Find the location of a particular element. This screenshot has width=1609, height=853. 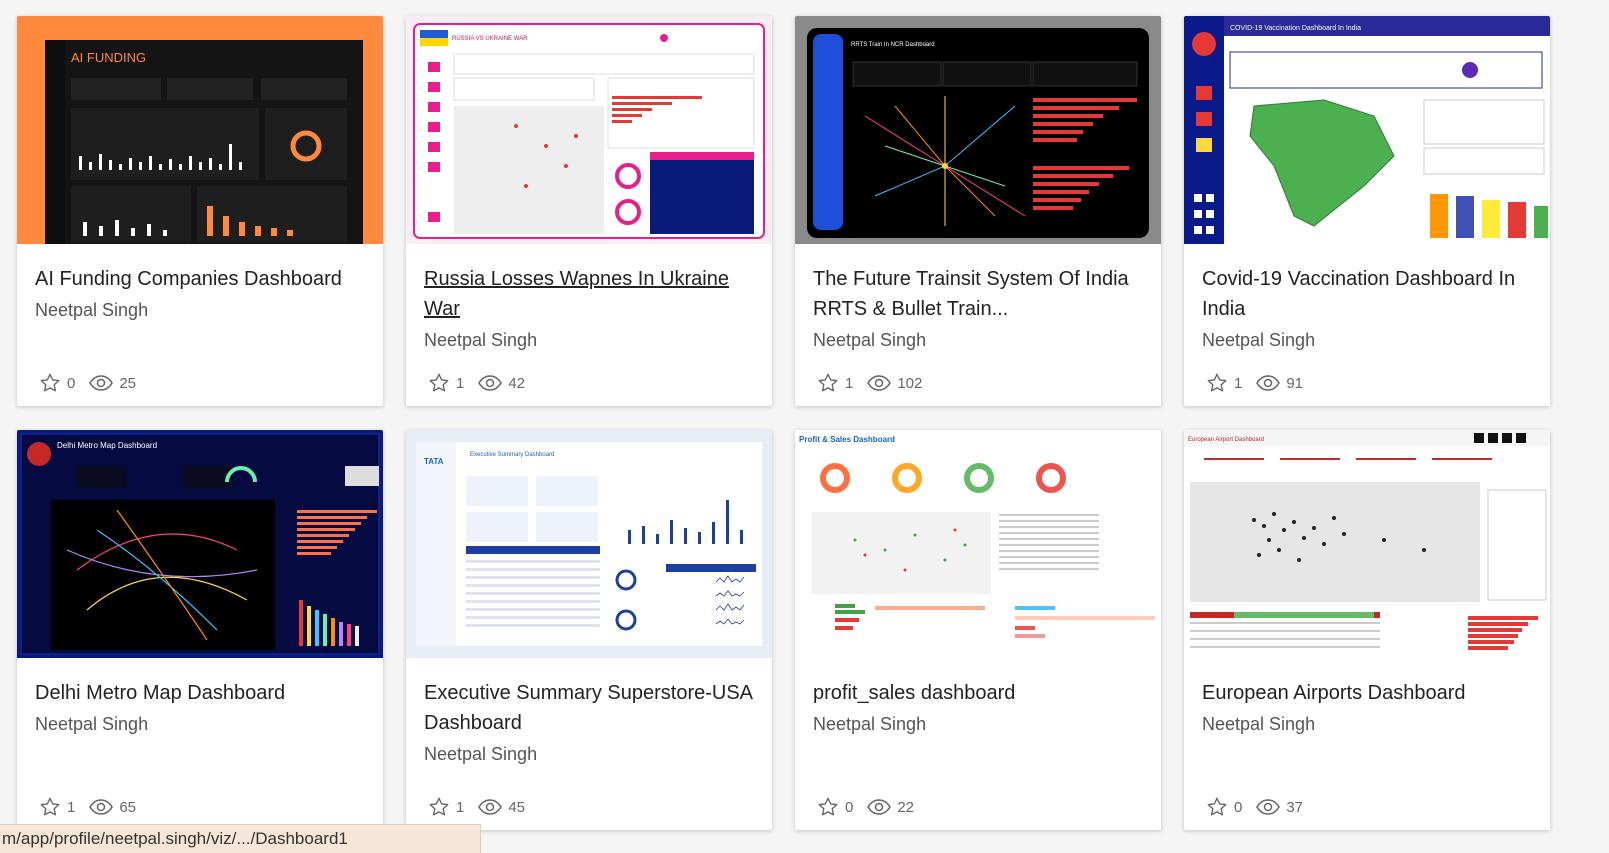

viz-title: Delhi Metro Map Dashboard is located at coordinates (201, 693).